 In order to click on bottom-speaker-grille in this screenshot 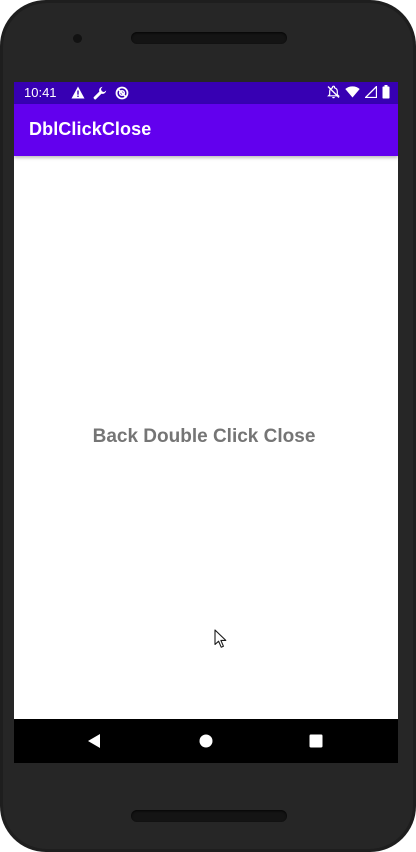, I will do `click(209, 816)`.